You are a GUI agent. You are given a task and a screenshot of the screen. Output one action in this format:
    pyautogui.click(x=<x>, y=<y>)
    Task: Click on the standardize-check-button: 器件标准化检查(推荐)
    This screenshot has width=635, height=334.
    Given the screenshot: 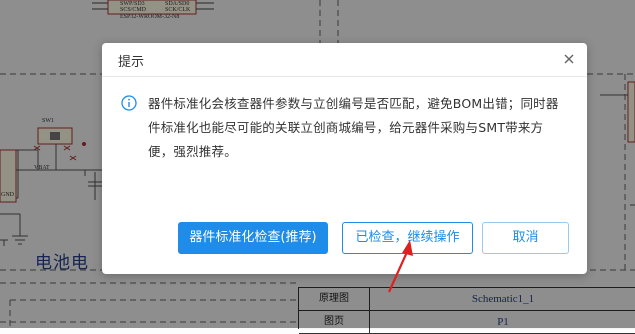 What is the action you would take?
    pyautogui.click(x=253, y=238)
    